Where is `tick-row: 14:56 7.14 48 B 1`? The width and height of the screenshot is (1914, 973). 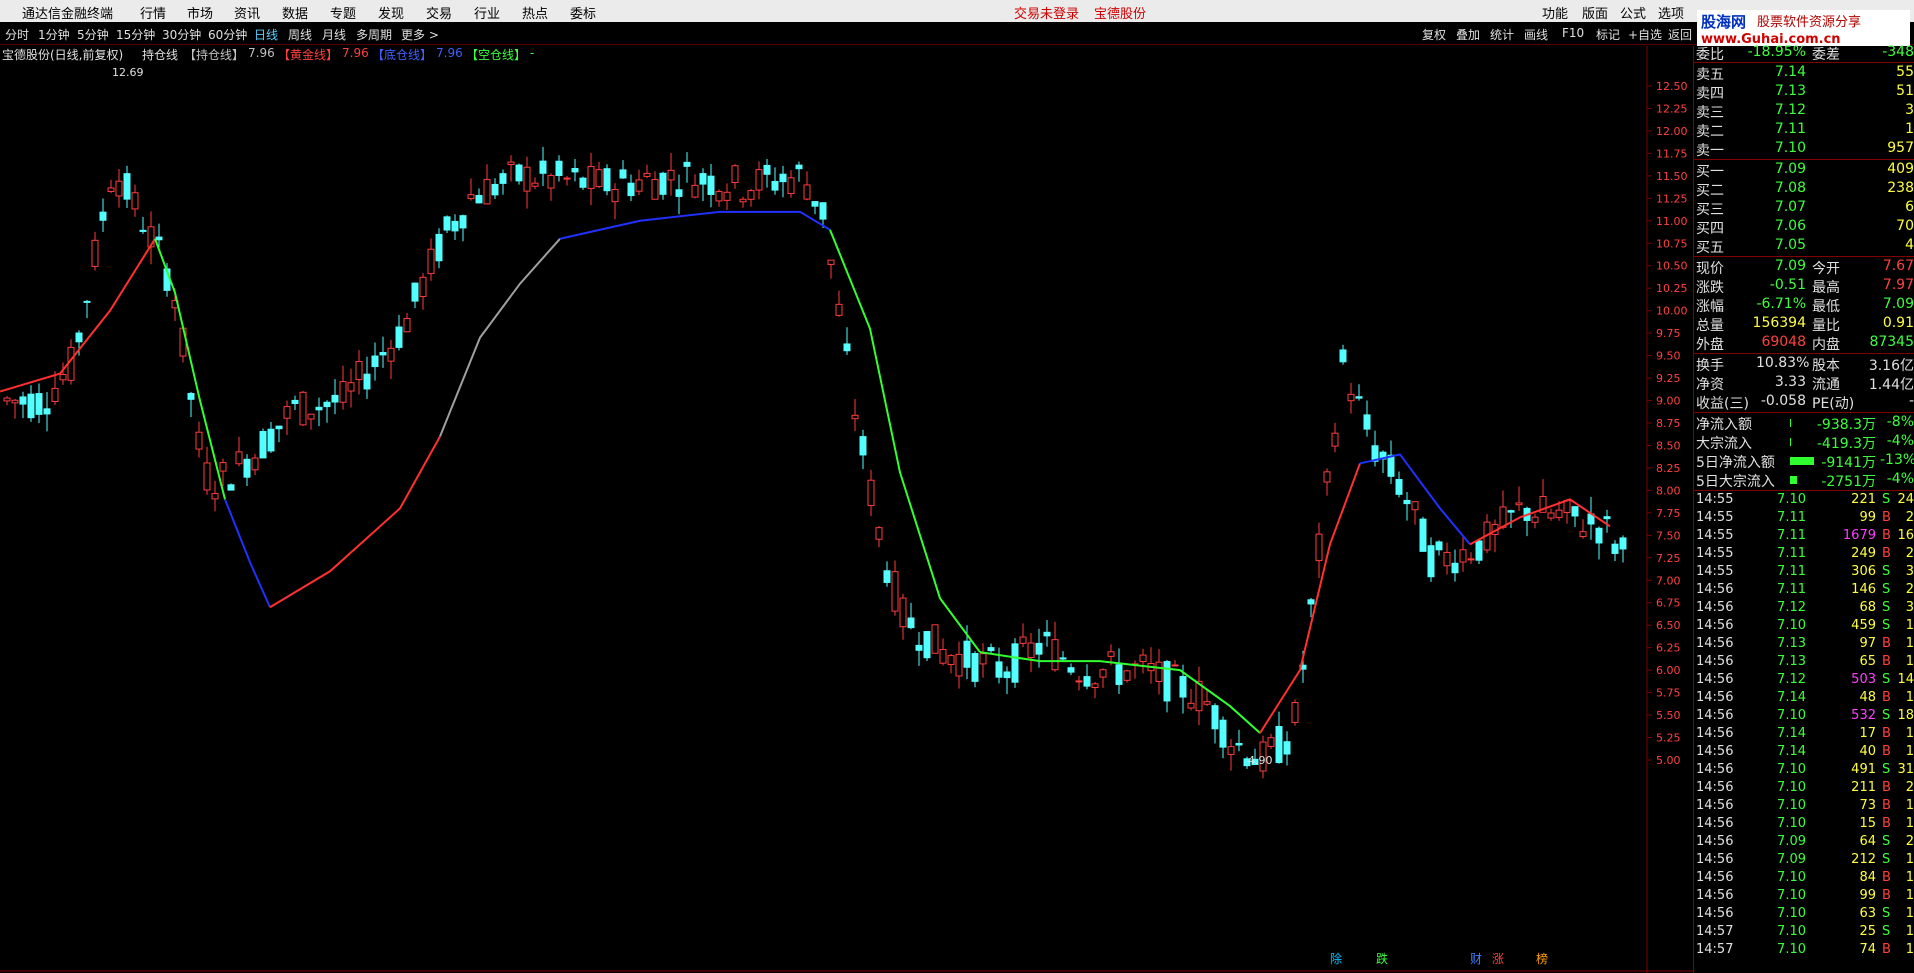
tick-row: 14:56 7.14 48 B 1 is located at coordinates (1805, 697).